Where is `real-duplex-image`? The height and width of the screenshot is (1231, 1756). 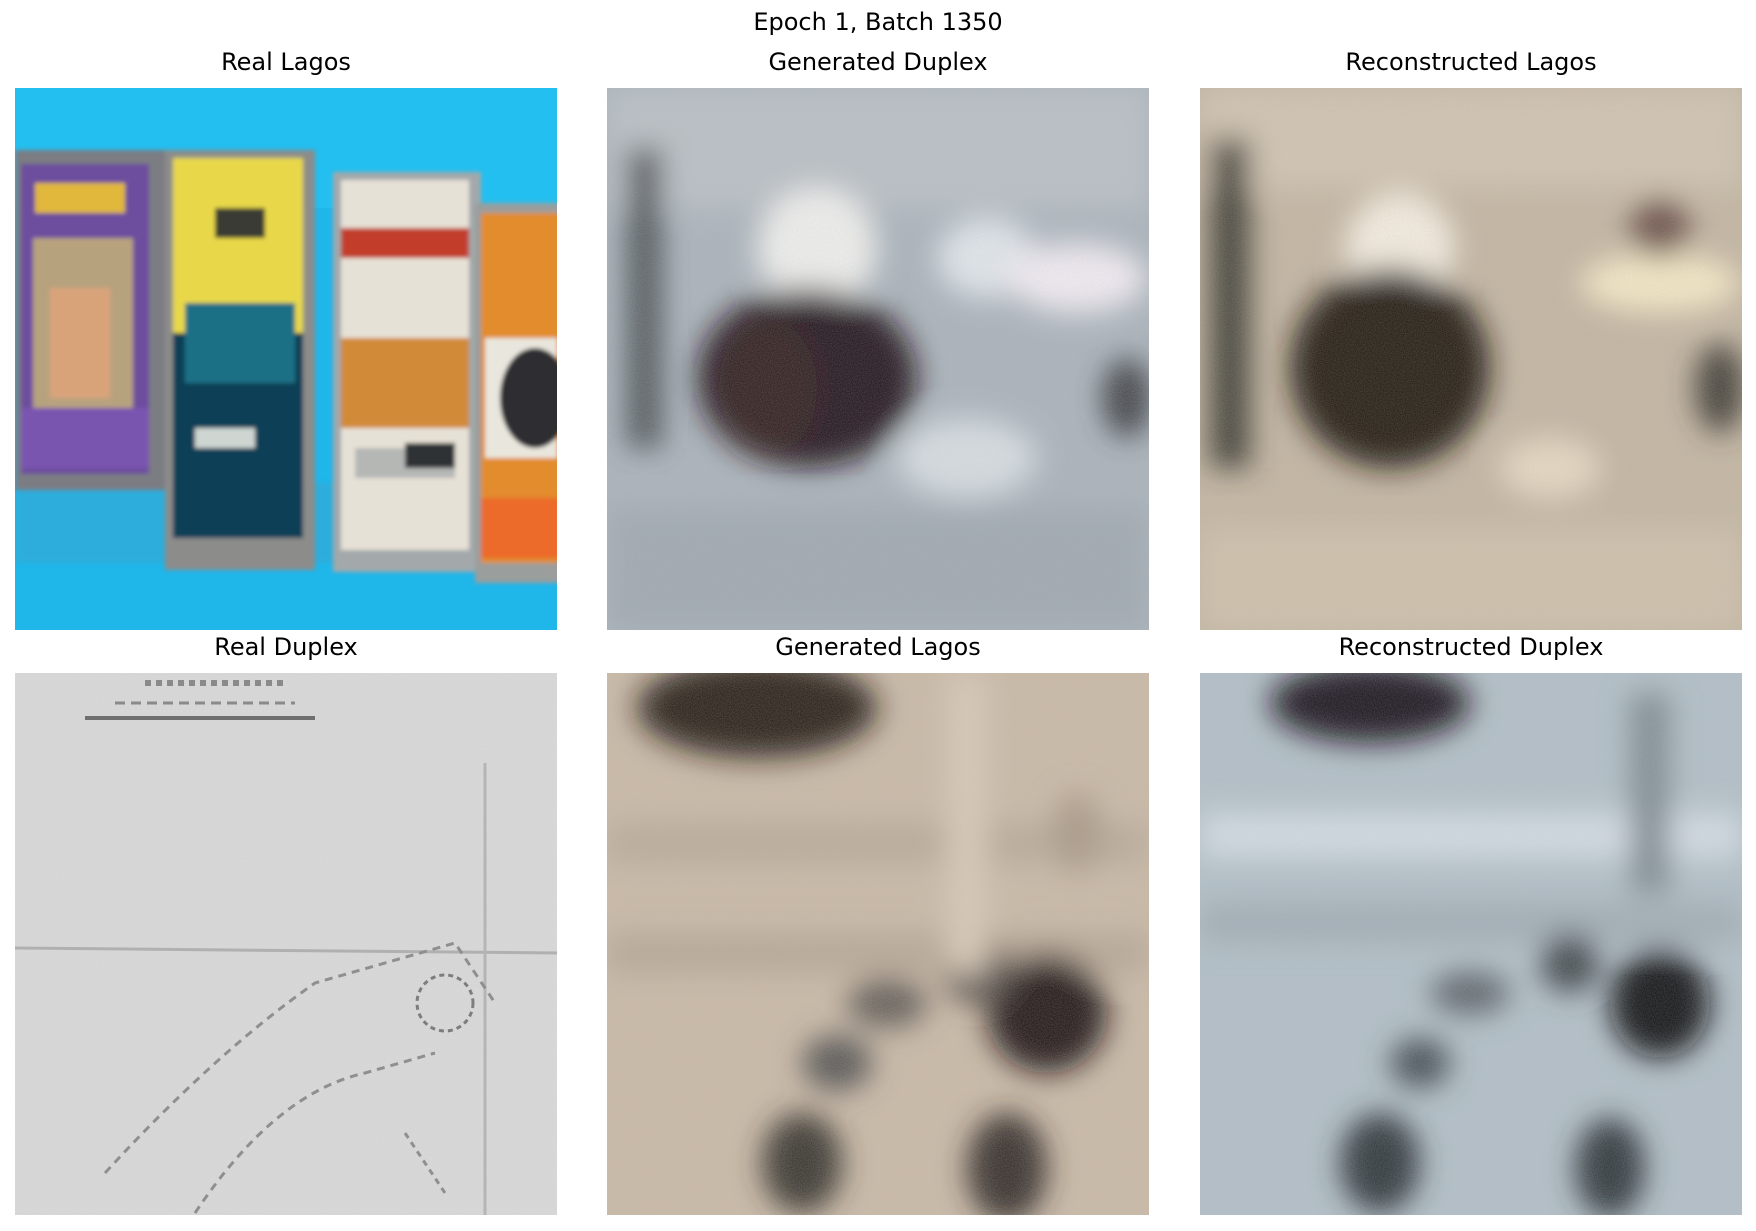 real-duplex-image is located at coordinates (286, 944).